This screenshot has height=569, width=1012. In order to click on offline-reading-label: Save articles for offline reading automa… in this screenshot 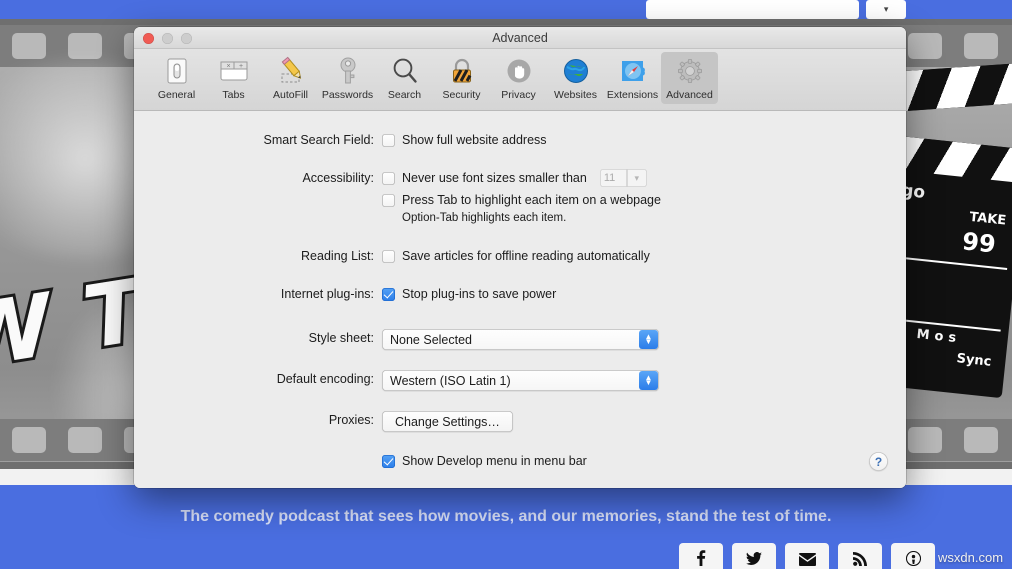, I will do `click(526, 256)`.